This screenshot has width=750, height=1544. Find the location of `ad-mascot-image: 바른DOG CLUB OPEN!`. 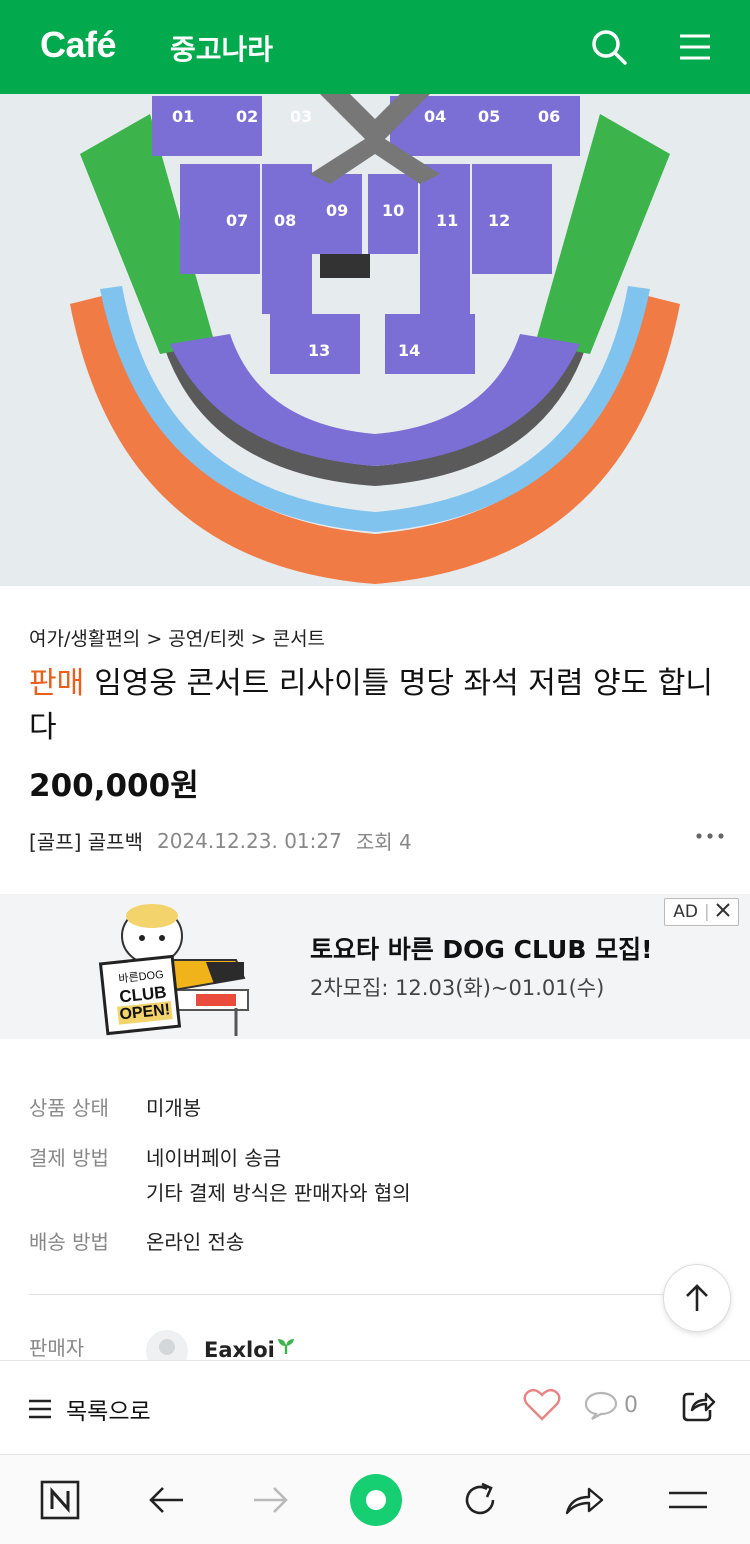

ad-mascot-image: 바른DOG CLUB OPEN! is located at coordinates (176, 968).